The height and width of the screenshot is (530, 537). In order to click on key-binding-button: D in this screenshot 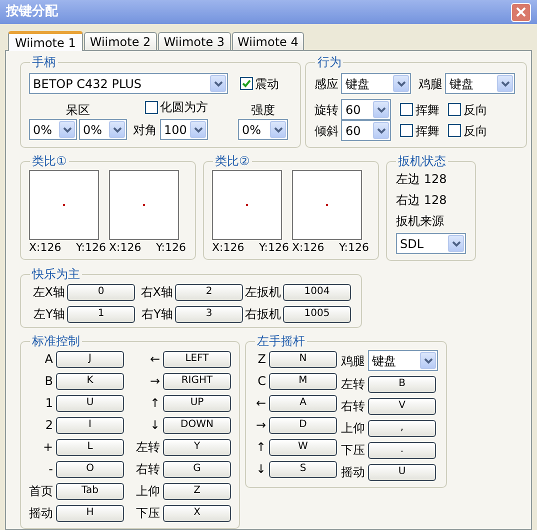, I will do `click(303, 425)`.